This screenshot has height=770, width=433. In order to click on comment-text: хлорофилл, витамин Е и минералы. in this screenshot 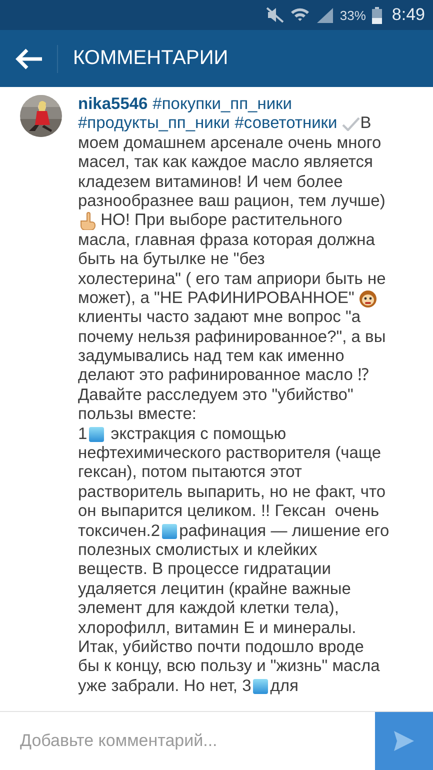, I will do `click(217, 628)`.